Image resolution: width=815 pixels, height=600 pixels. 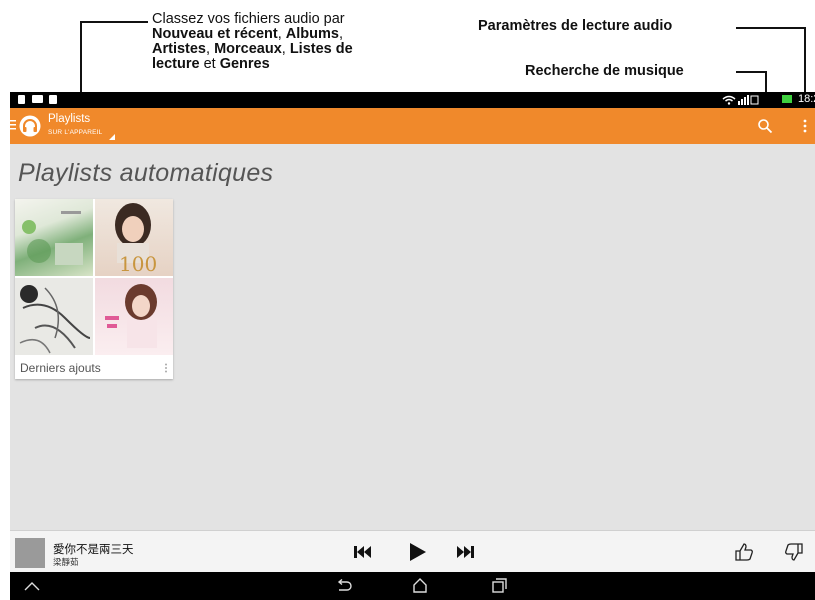 What do you see at coordinates (312, 34) in the screenshot?
I see `sort-option-albums: Albums` at bounding box center [312, 34].